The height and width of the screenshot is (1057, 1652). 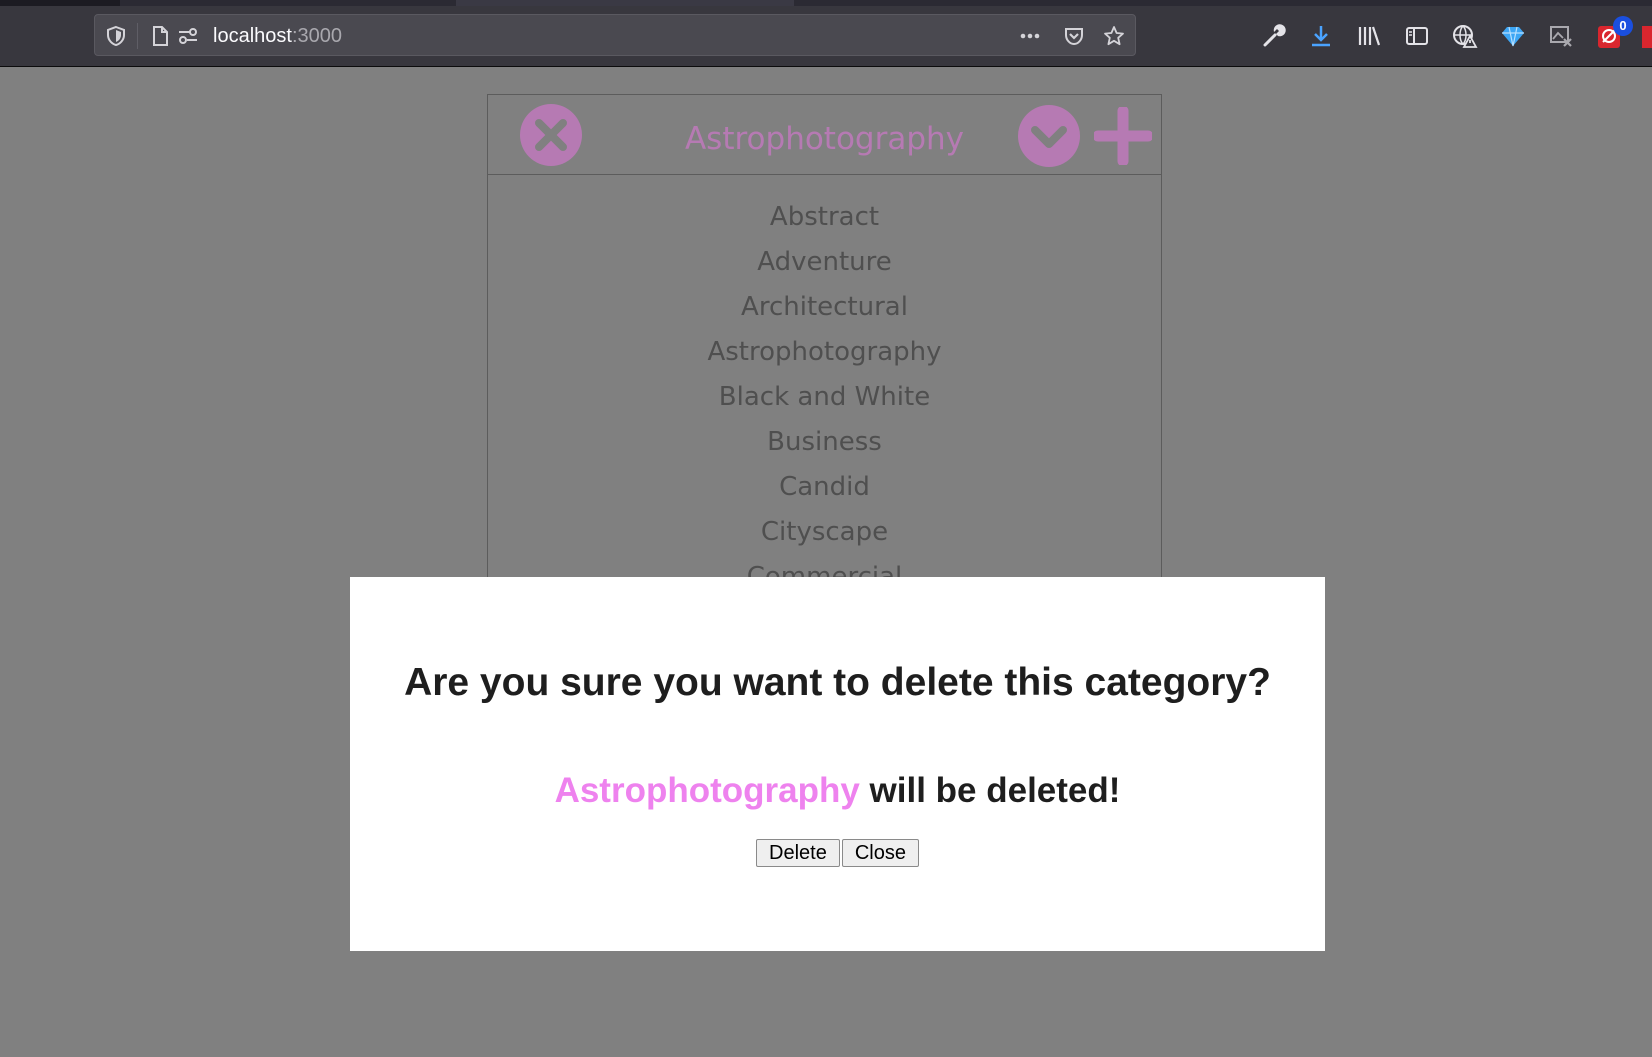 What do you see at coordinates (1465, 36) in the screenshot?
I see `warning-globe-icon` at bounding box center [1465, 36].